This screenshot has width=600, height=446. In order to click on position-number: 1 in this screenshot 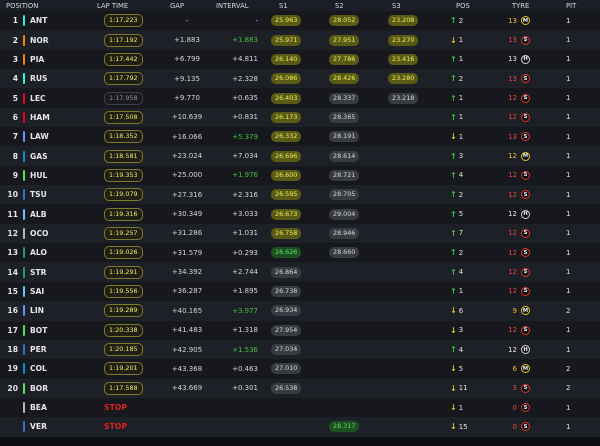, I will do `click(15, 21)`.